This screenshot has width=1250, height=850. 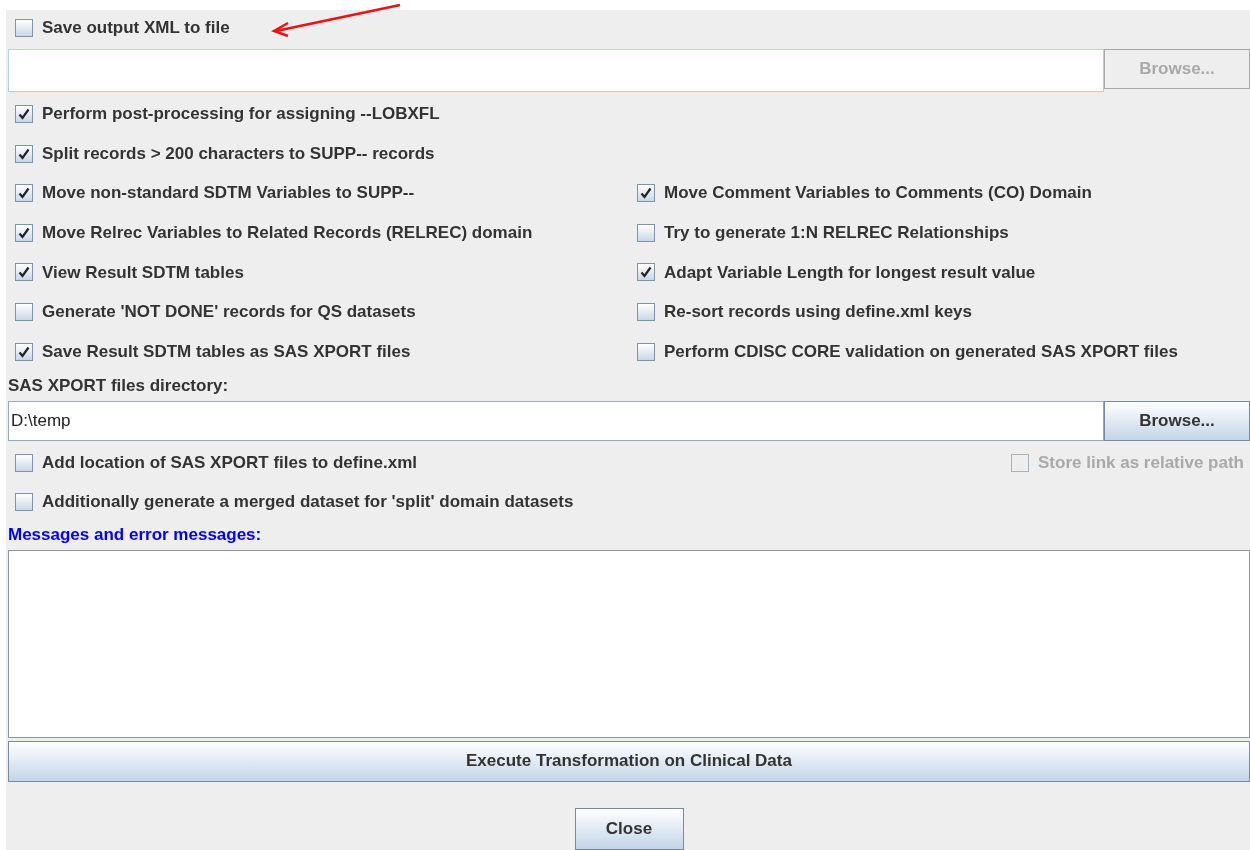 I want to click on checkbox-label: Move Comment Variables to Comments (CO) Domain, so click(x=878, y=193).